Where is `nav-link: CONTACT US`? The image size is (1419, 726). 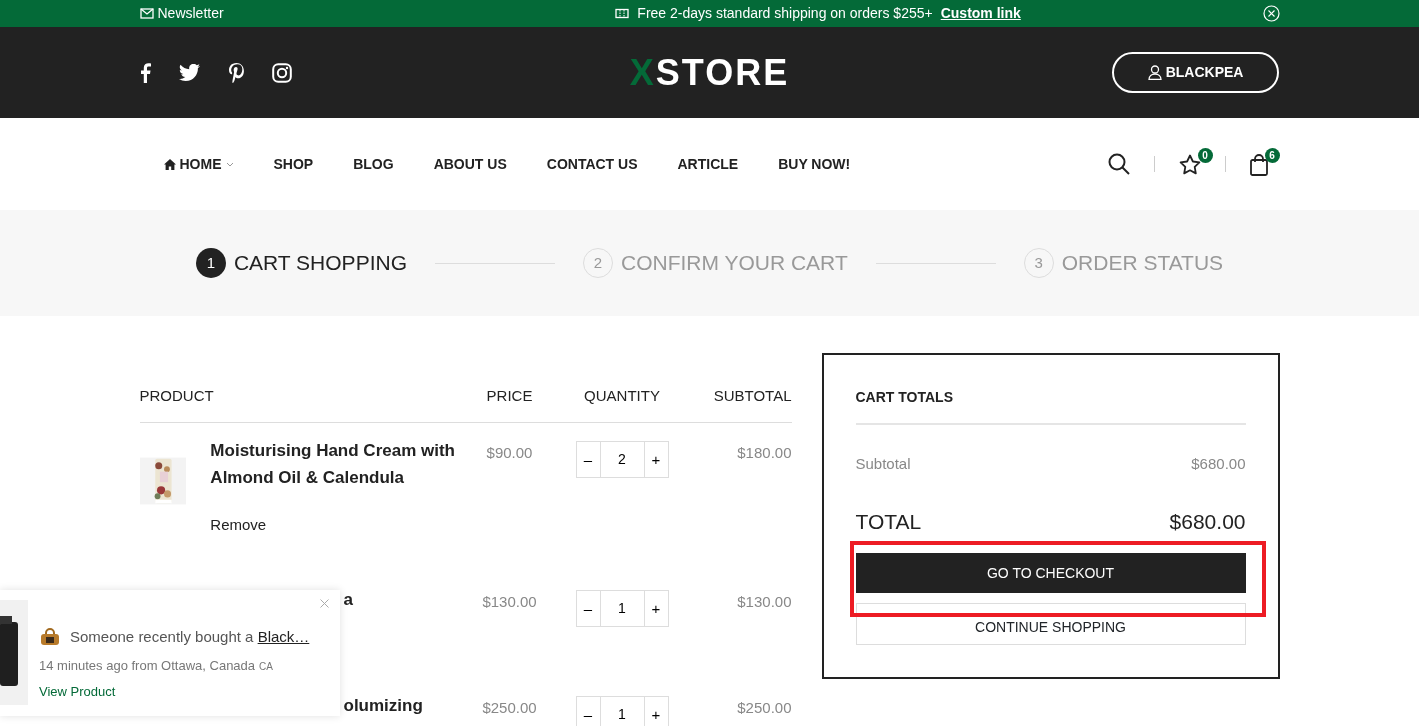 nav-link: CONTACT US is located at coordinates (592, 164).